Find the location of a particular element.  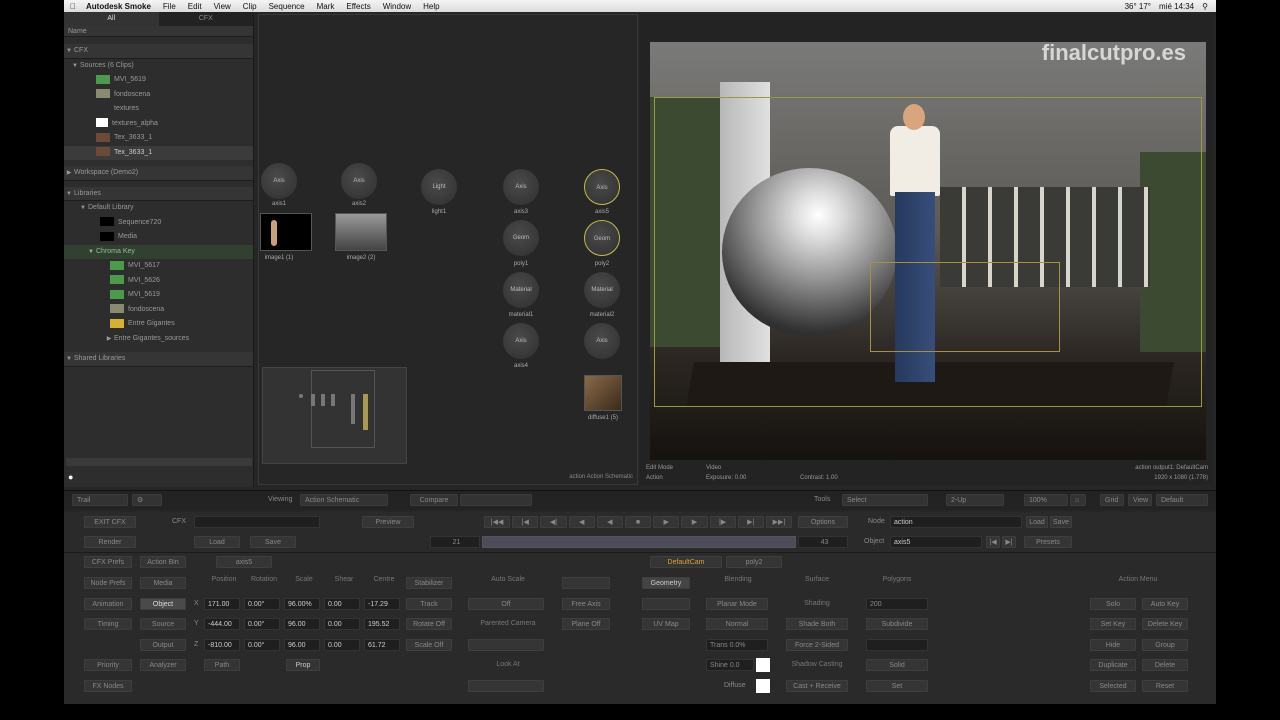

analyzer-button: Analyzer is located at coordinates (163, 665).